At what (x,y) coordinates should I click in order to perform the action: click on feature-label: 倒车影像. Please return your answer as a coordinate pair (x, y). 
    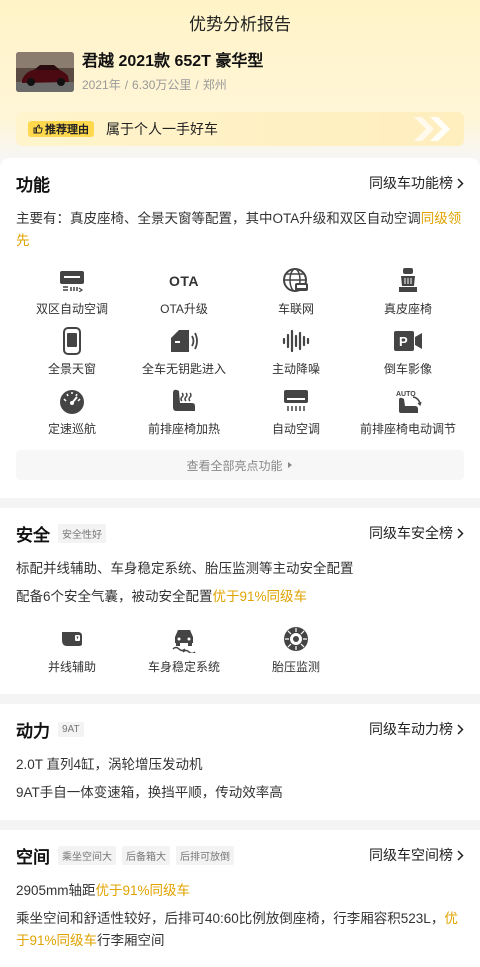
    Looking at the image, I should click on (407, 369).